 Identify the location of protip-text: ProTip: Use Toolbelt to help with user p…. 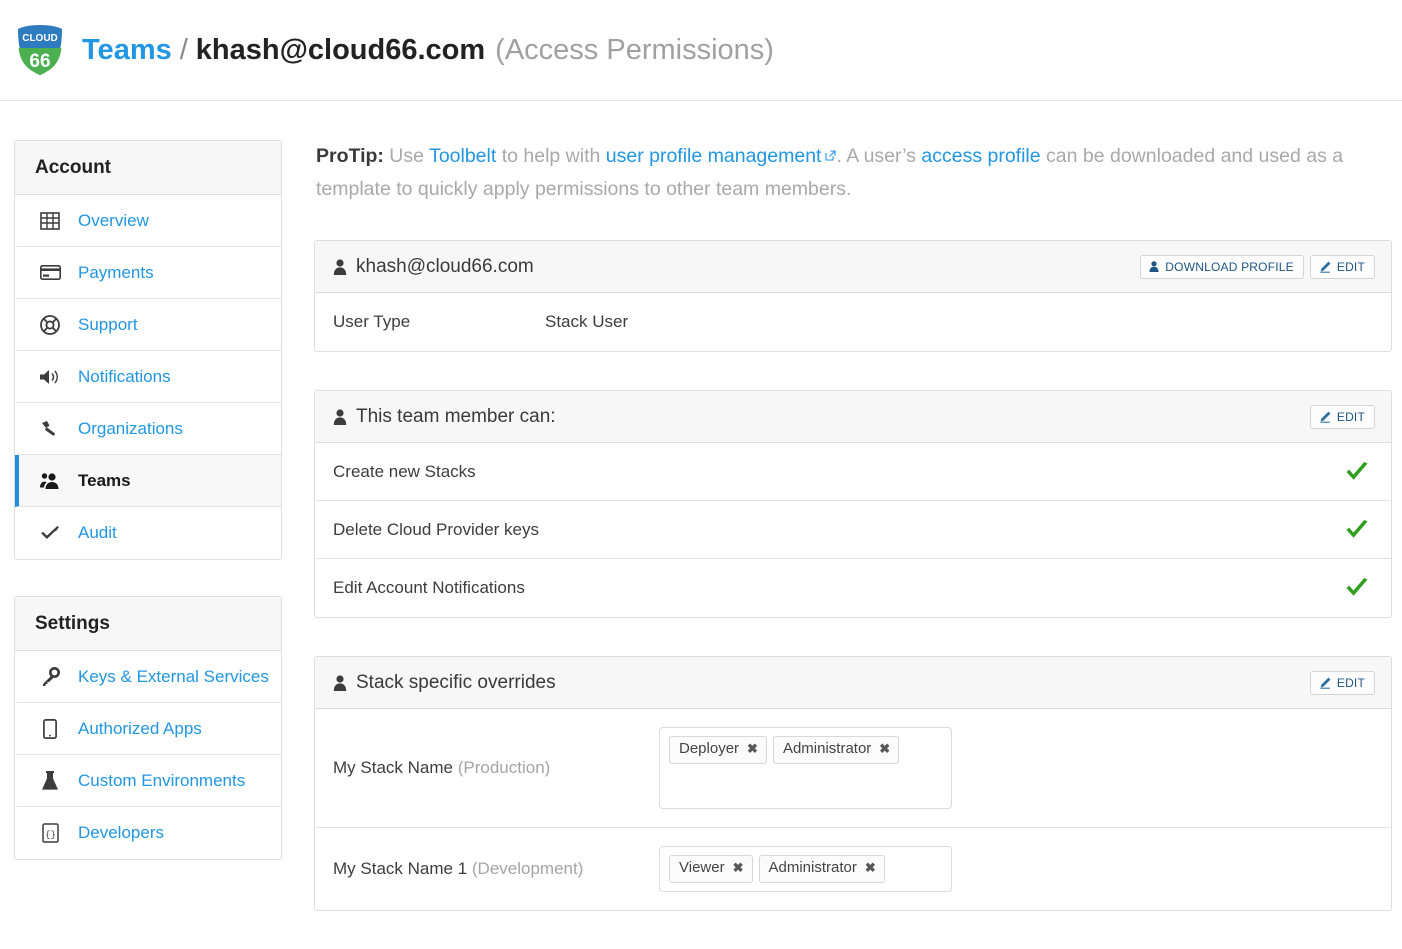
(848, 173).